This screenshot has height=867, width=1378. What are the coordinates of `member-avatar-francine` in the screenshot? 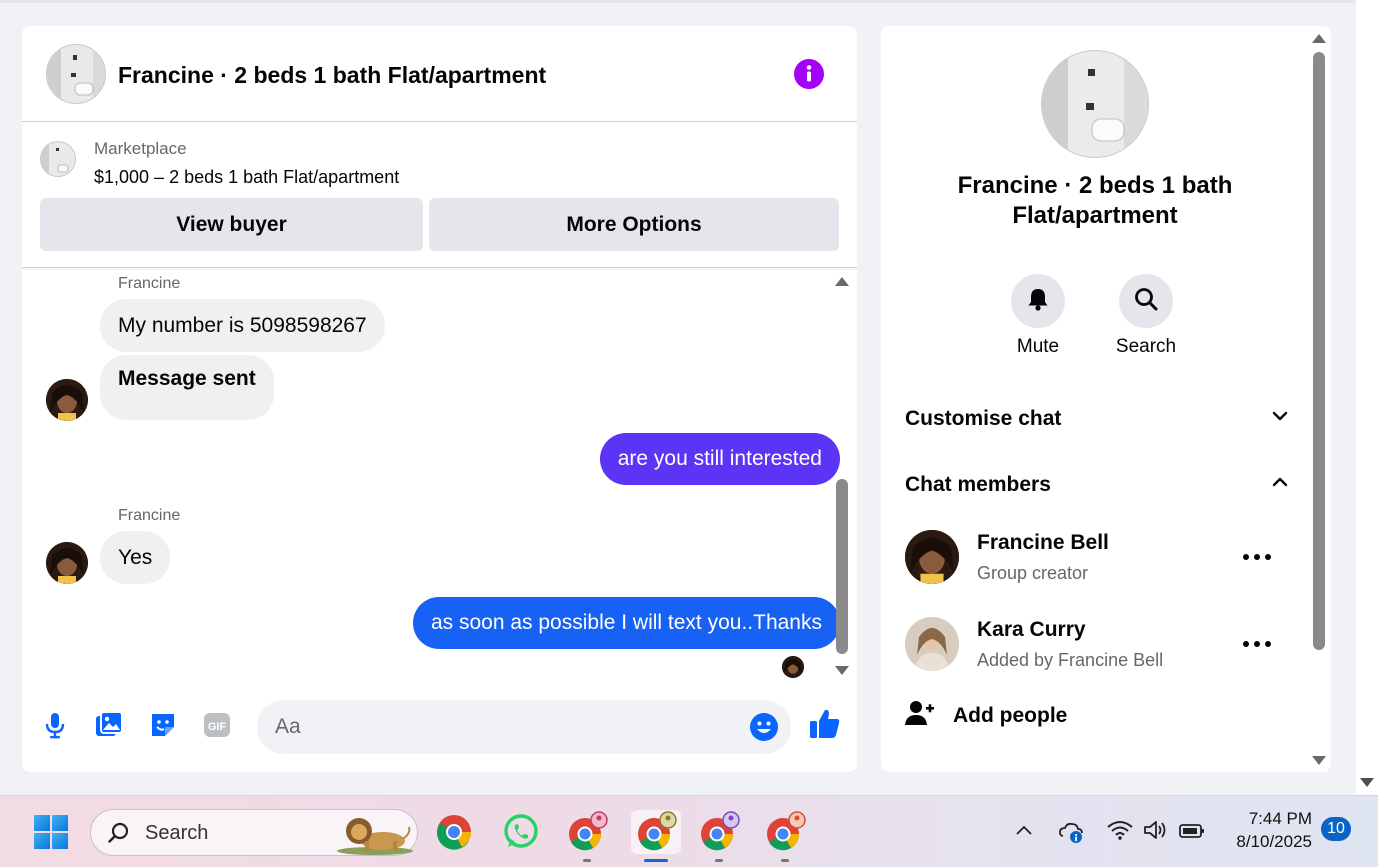 It's located at (932, 557).